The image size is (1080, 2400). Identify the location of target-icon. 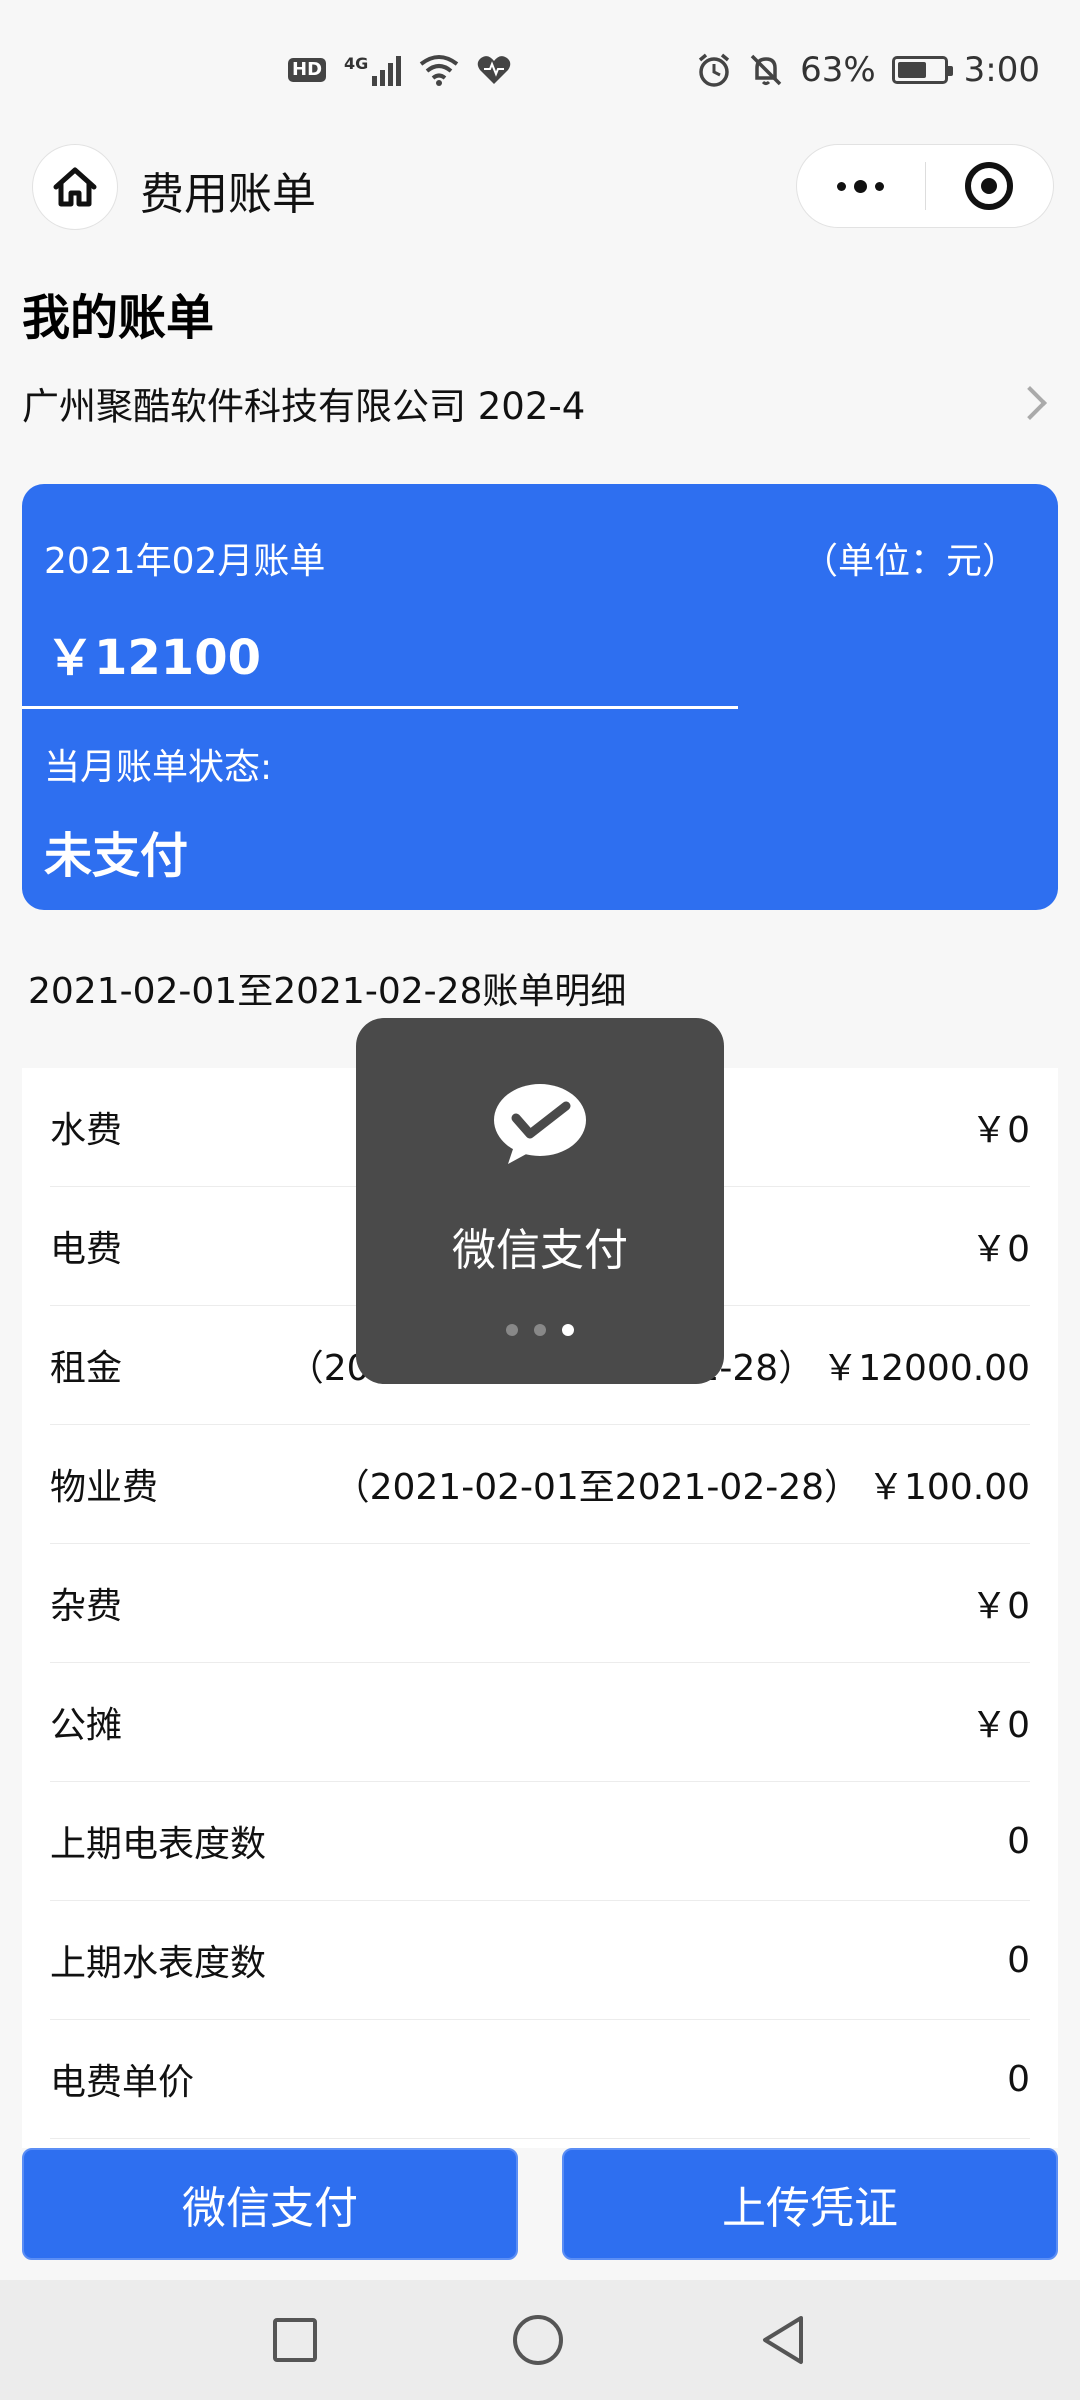
(989, 186).